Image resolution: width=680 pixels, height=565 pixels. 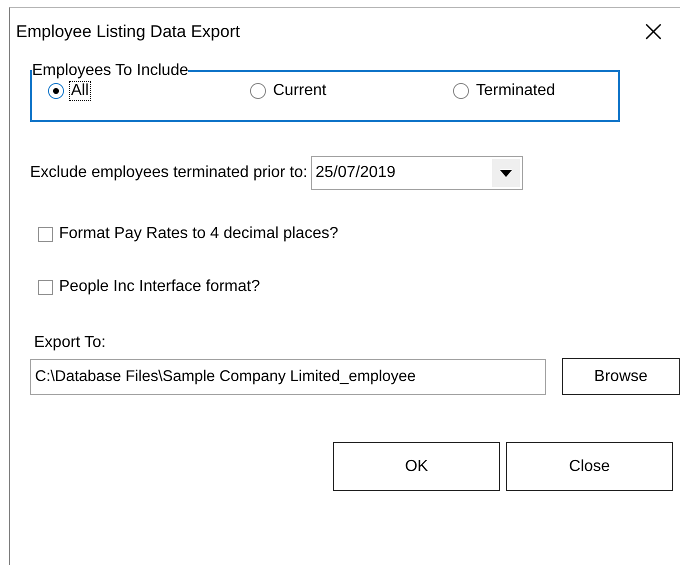 I want to click on exclude-label: Exclude employees terminated prior to:, so click(x=169, y=173).